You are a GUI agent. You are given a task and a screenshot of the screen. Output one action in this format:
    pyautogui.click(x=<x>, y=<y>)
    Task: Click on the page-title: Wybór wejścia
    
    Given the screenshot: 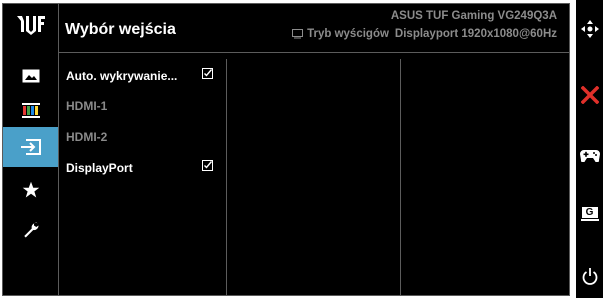 What is the action you would take?
    pyautogui.click(x=120, y=29)
    